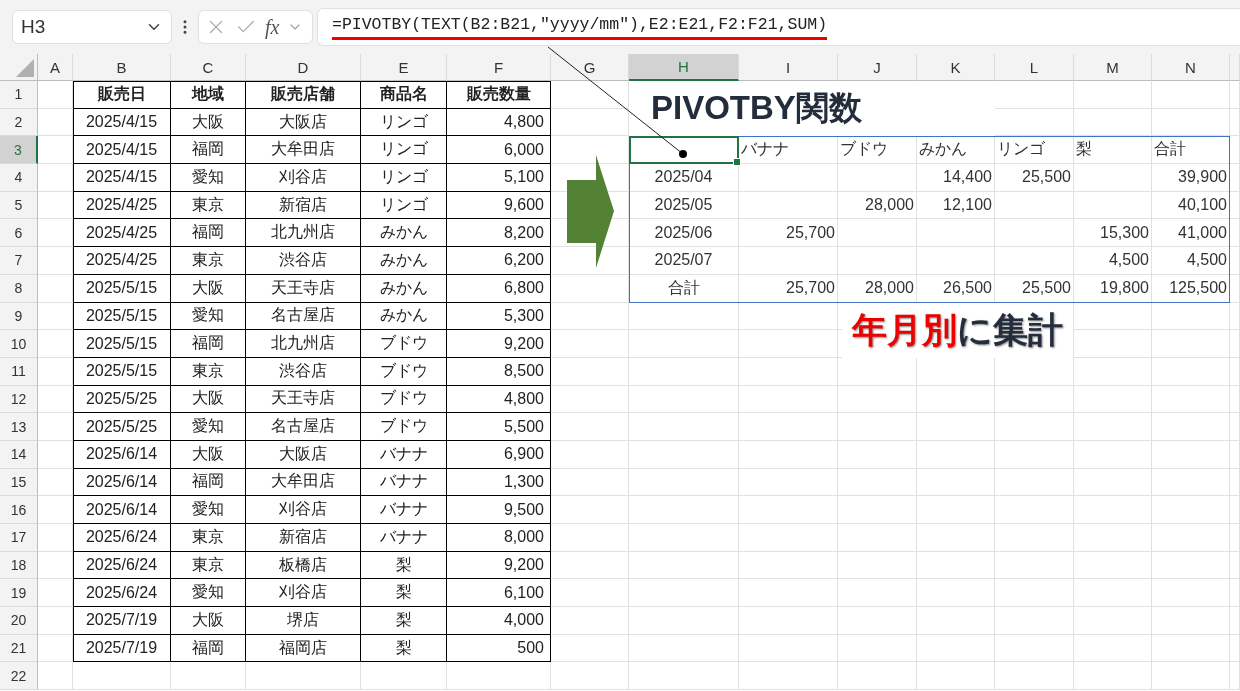 This screenshot has height=691, width=1240. I want to click on row-header: 12, so click(19, 399).